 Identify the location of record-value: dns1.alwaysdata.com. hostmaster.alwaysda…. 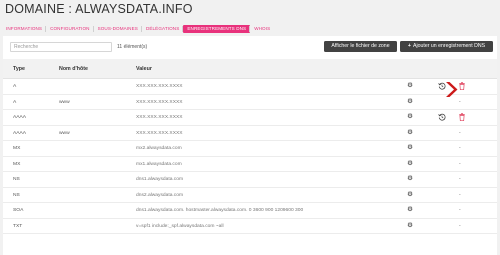
(220, 210).